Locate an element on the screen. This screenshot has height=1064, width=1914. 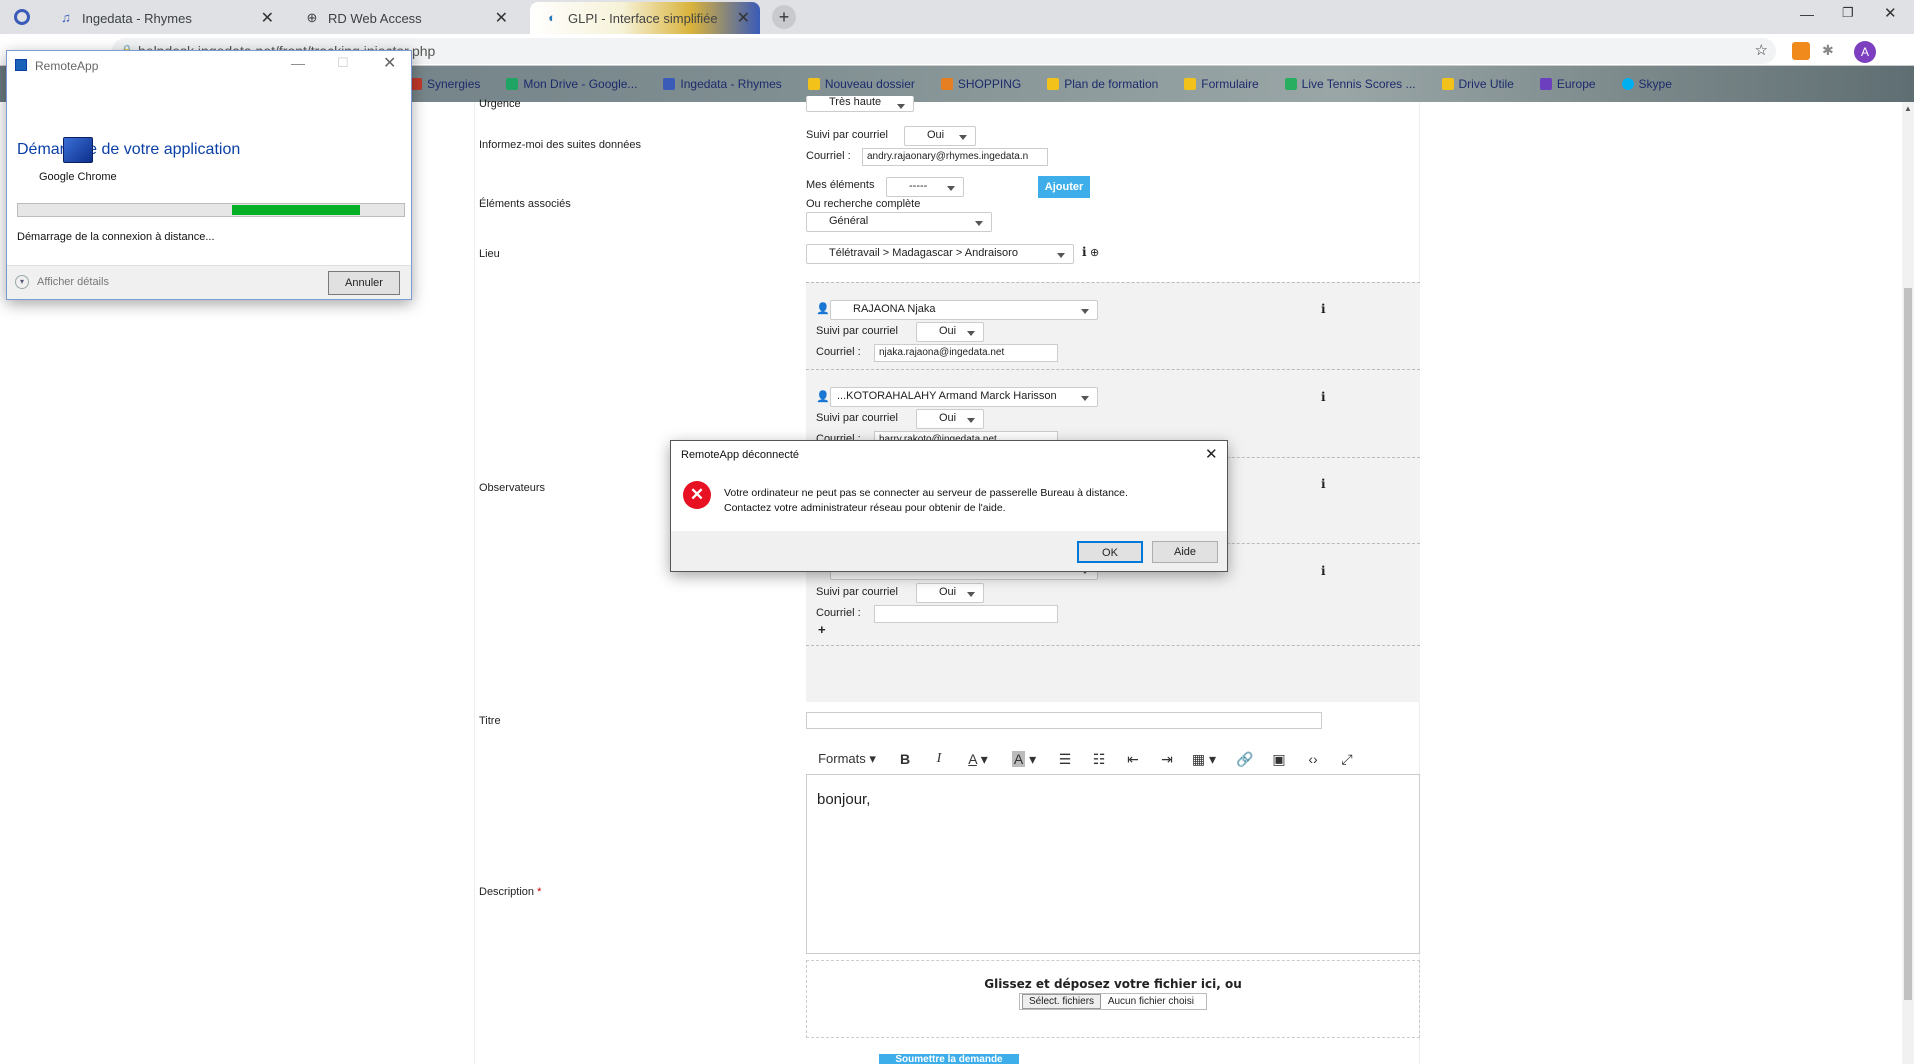
show-details-link: Afficher détails is located at coordinates (73, 282).